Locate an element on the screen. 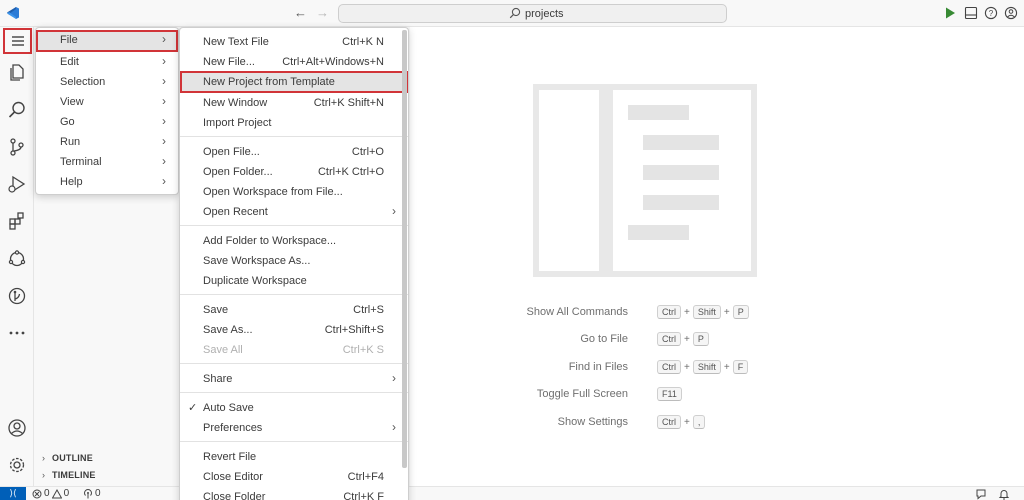  menu-item-save-as: Save As... Ctrl+Shift+S is located at coordinates (294, 330).